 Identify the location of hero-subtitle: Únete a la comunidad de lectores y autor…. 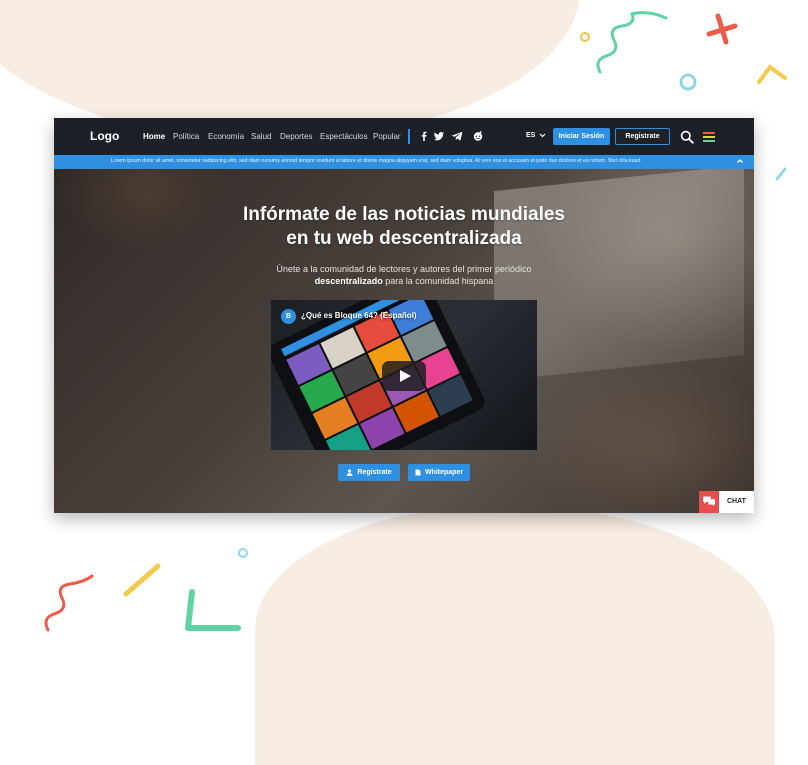
(404, 275).